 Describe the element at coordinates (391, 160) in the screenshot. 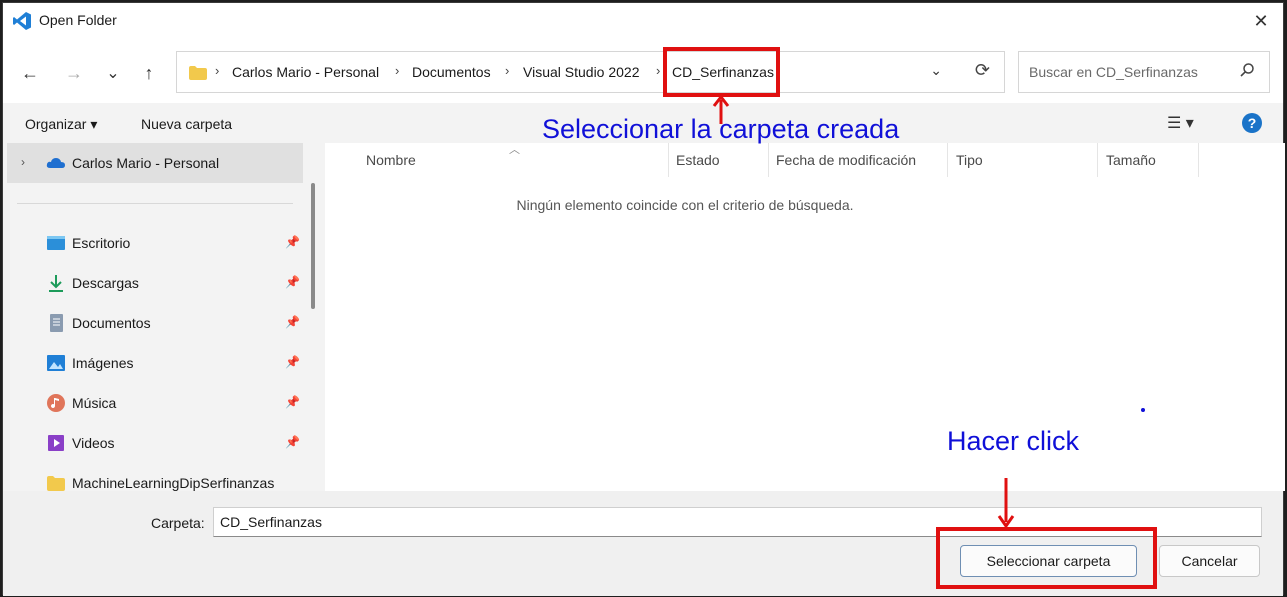

I see `column-header-nombre: Nombre` at that location.